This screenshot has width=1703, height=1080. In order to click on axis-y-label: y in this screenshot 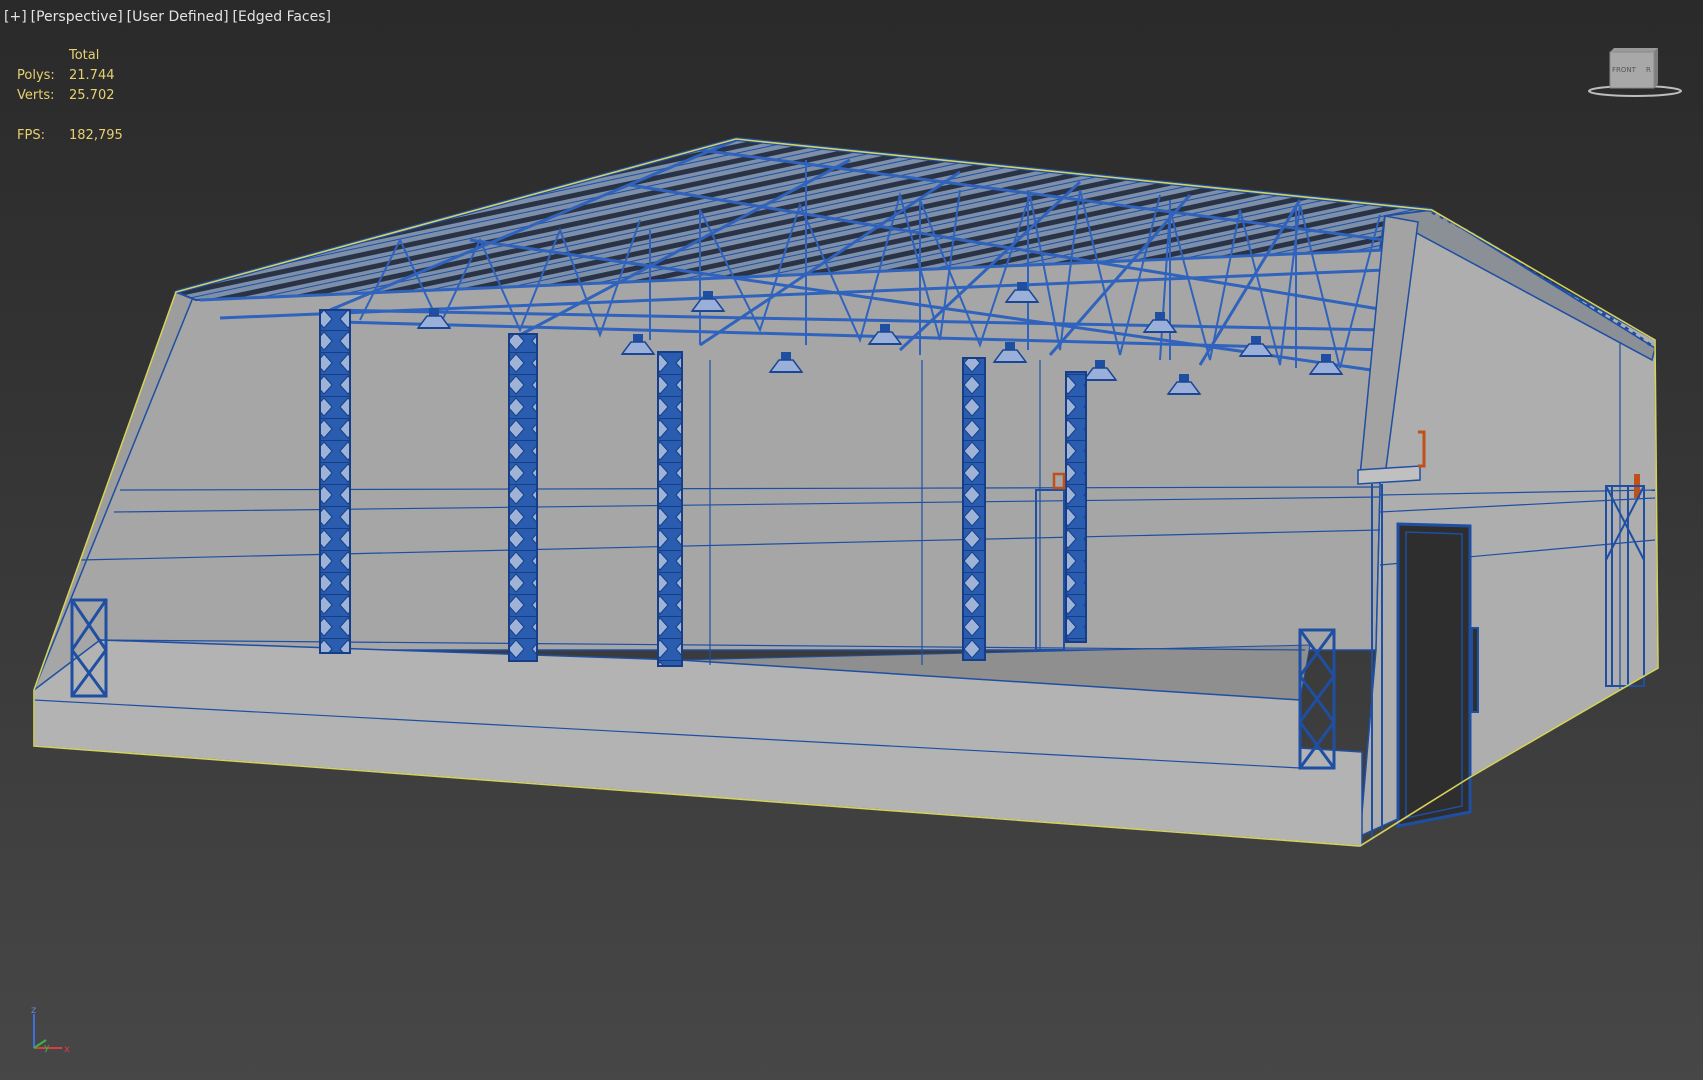, I will do `click(47, 1048)`.